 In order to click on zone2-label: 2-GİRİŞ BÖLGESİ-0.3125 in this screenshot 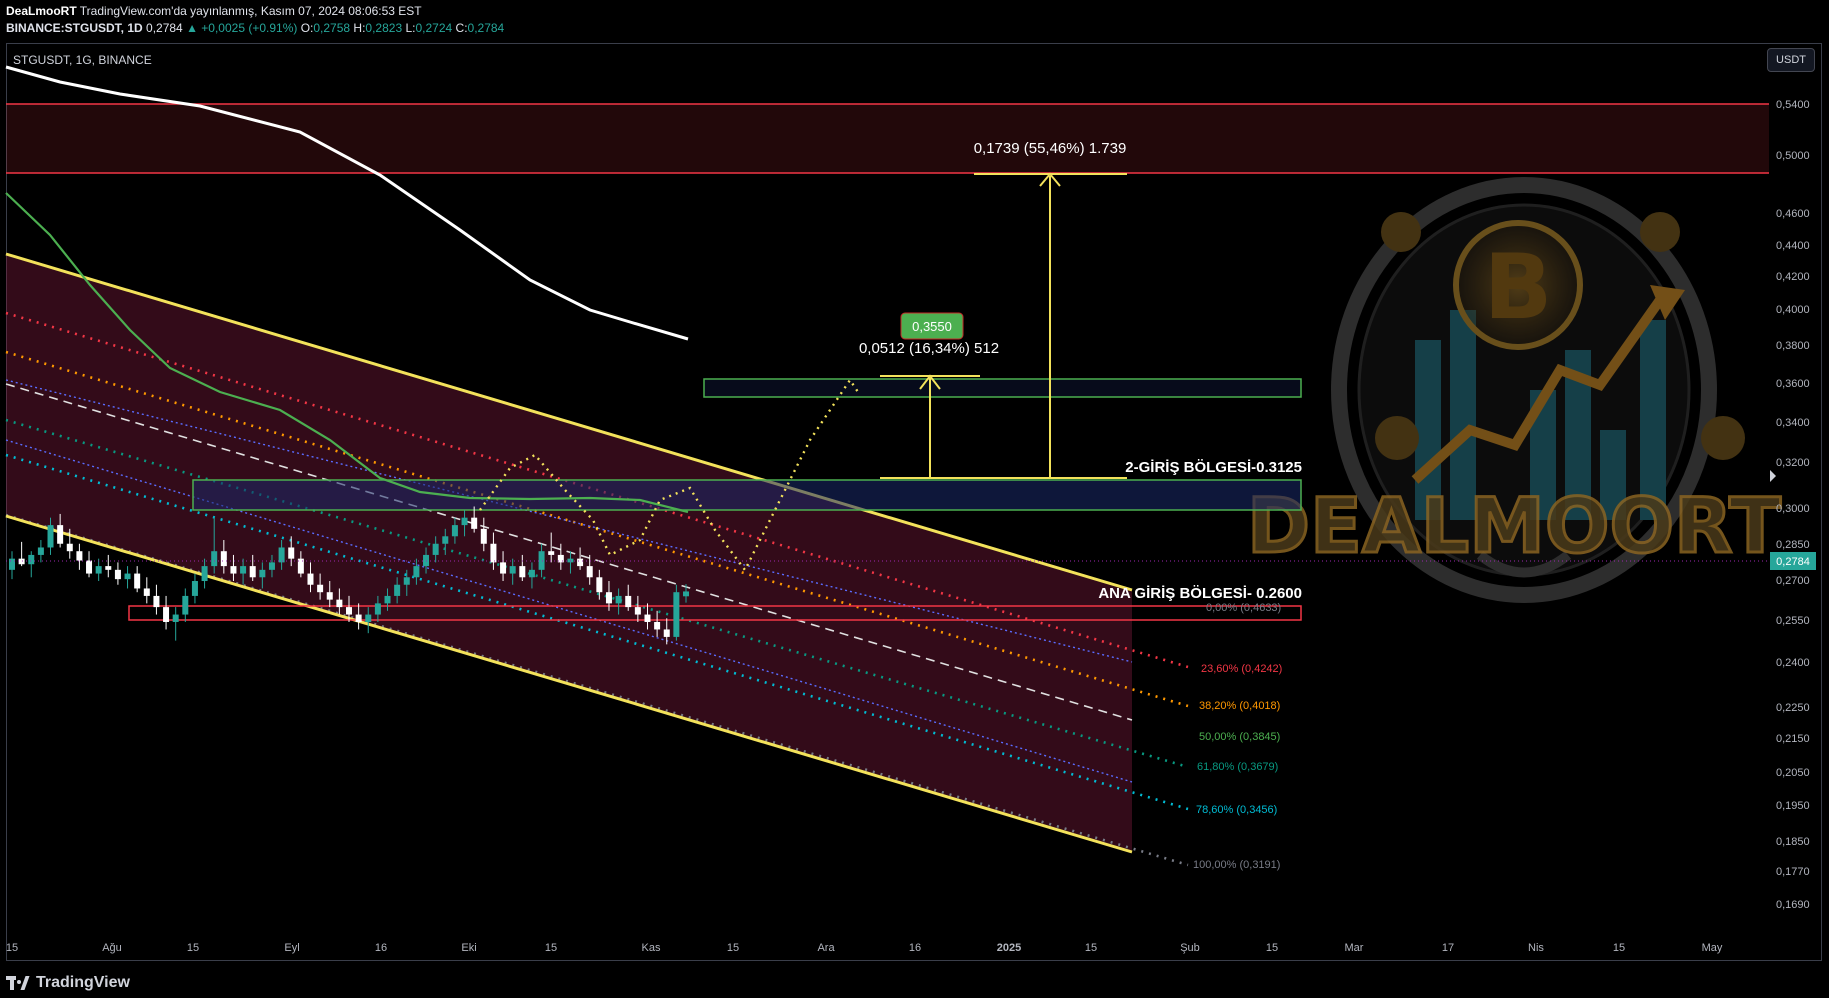, I will do `click(1213, 467)`.